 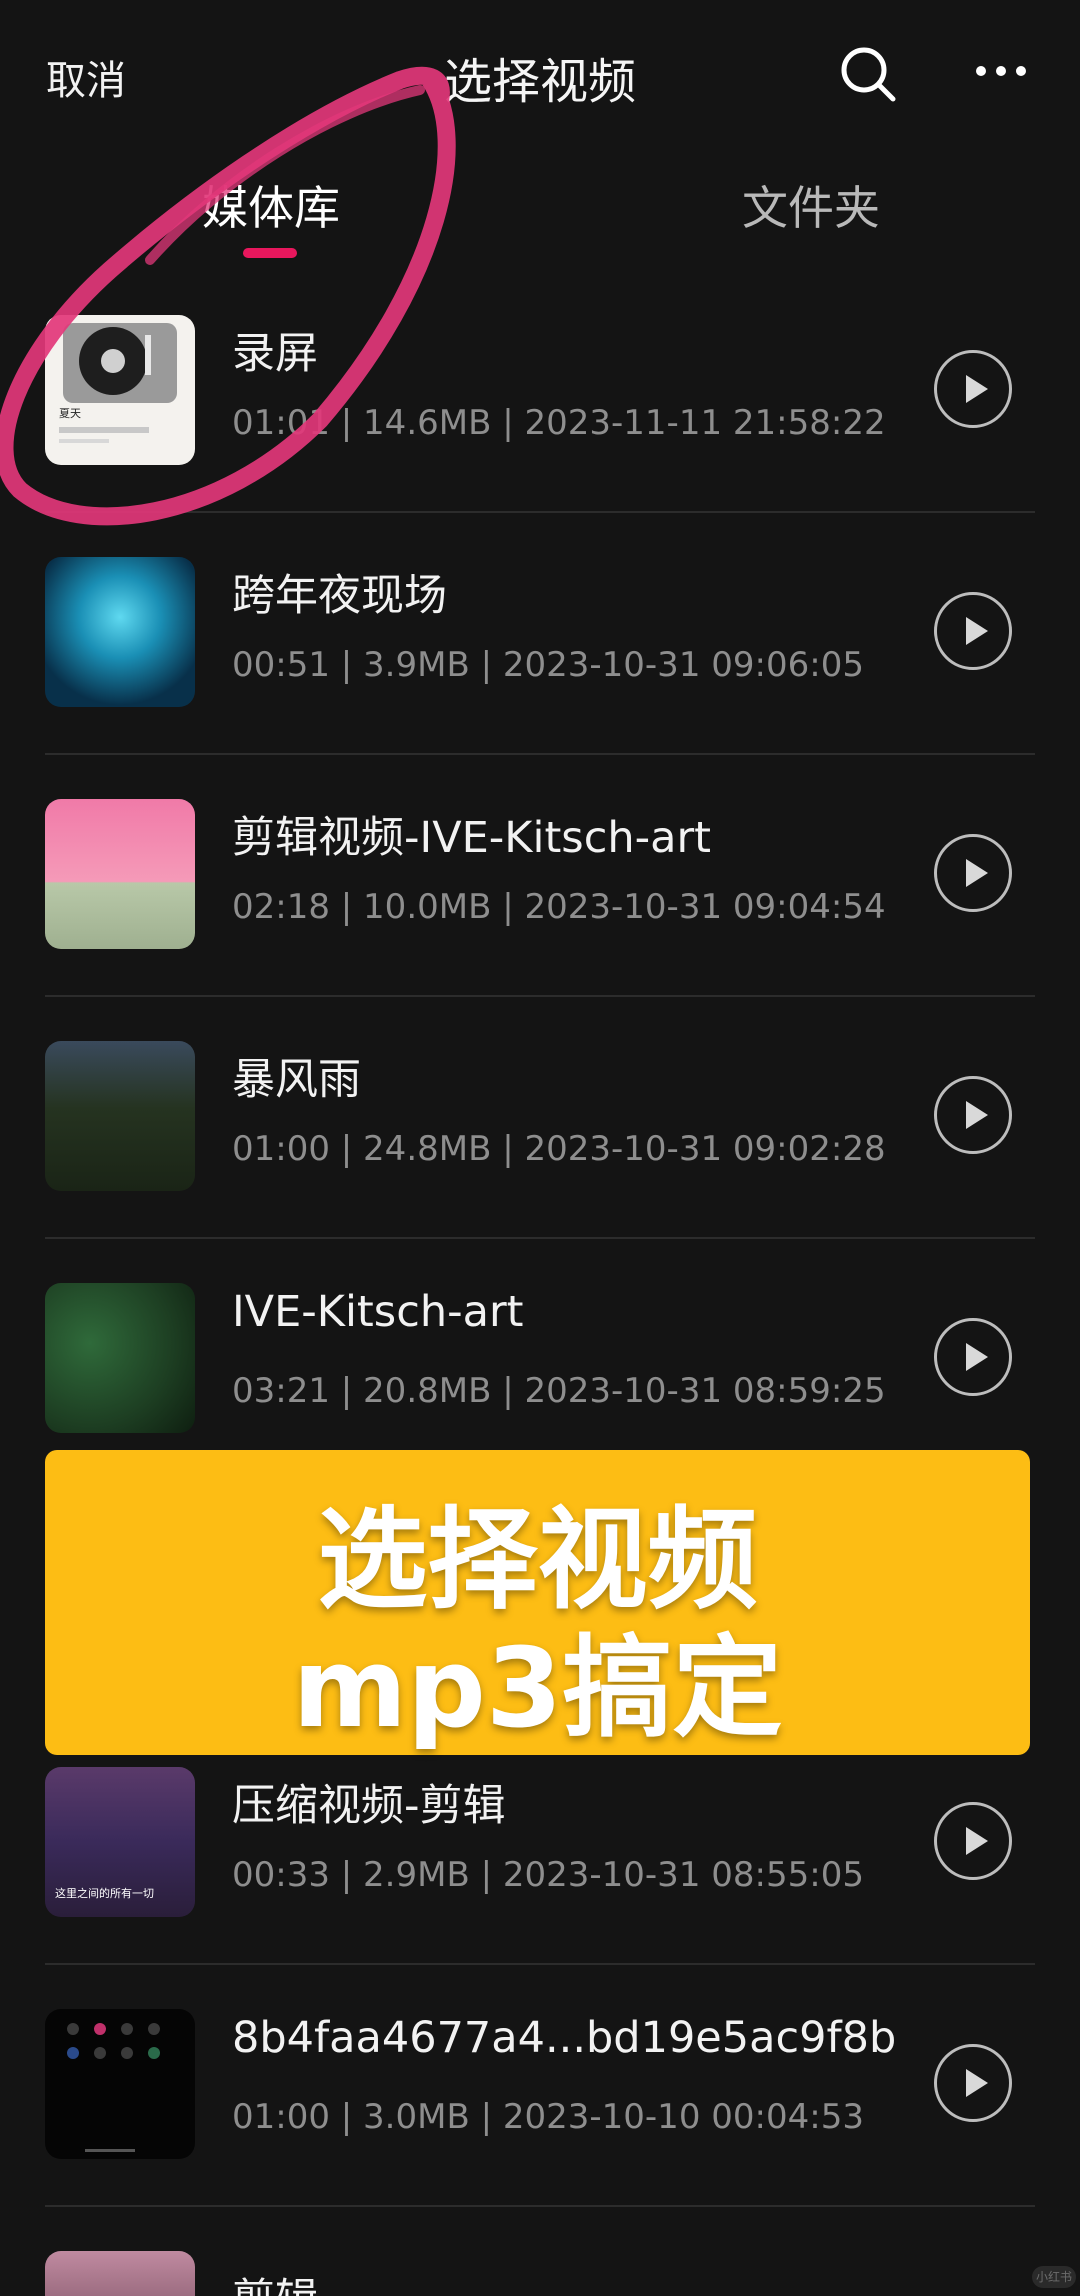 I want to click on page-title: 选择视频, so click(x=539, y=82).